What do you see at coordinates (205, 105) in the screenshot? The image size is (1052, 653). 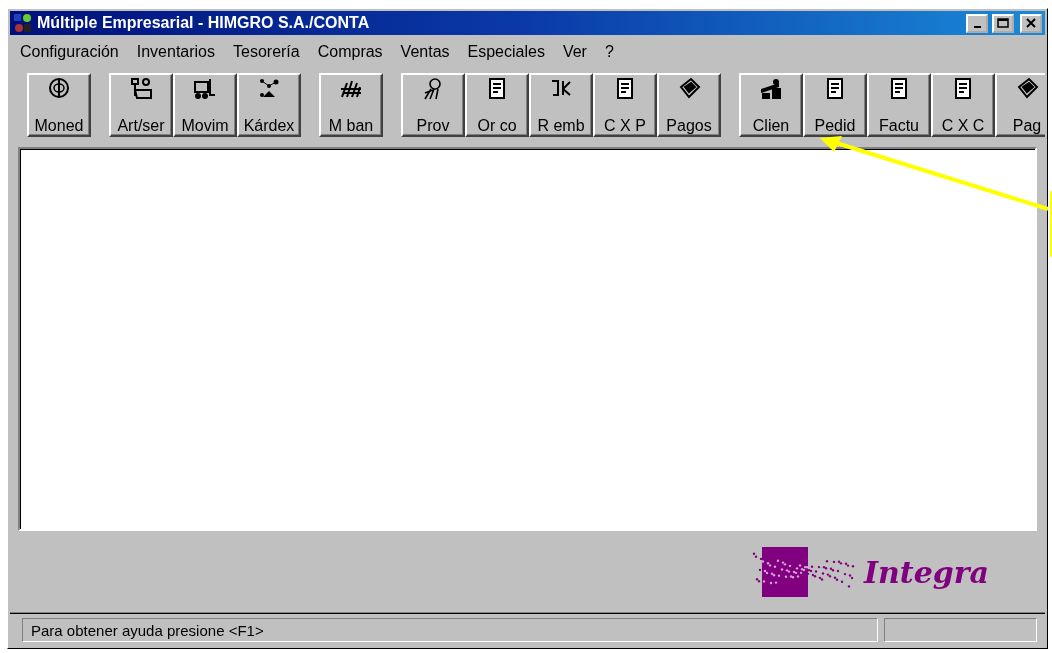 I see `toolbar-button: Movim` at bounding box center [205, 105].